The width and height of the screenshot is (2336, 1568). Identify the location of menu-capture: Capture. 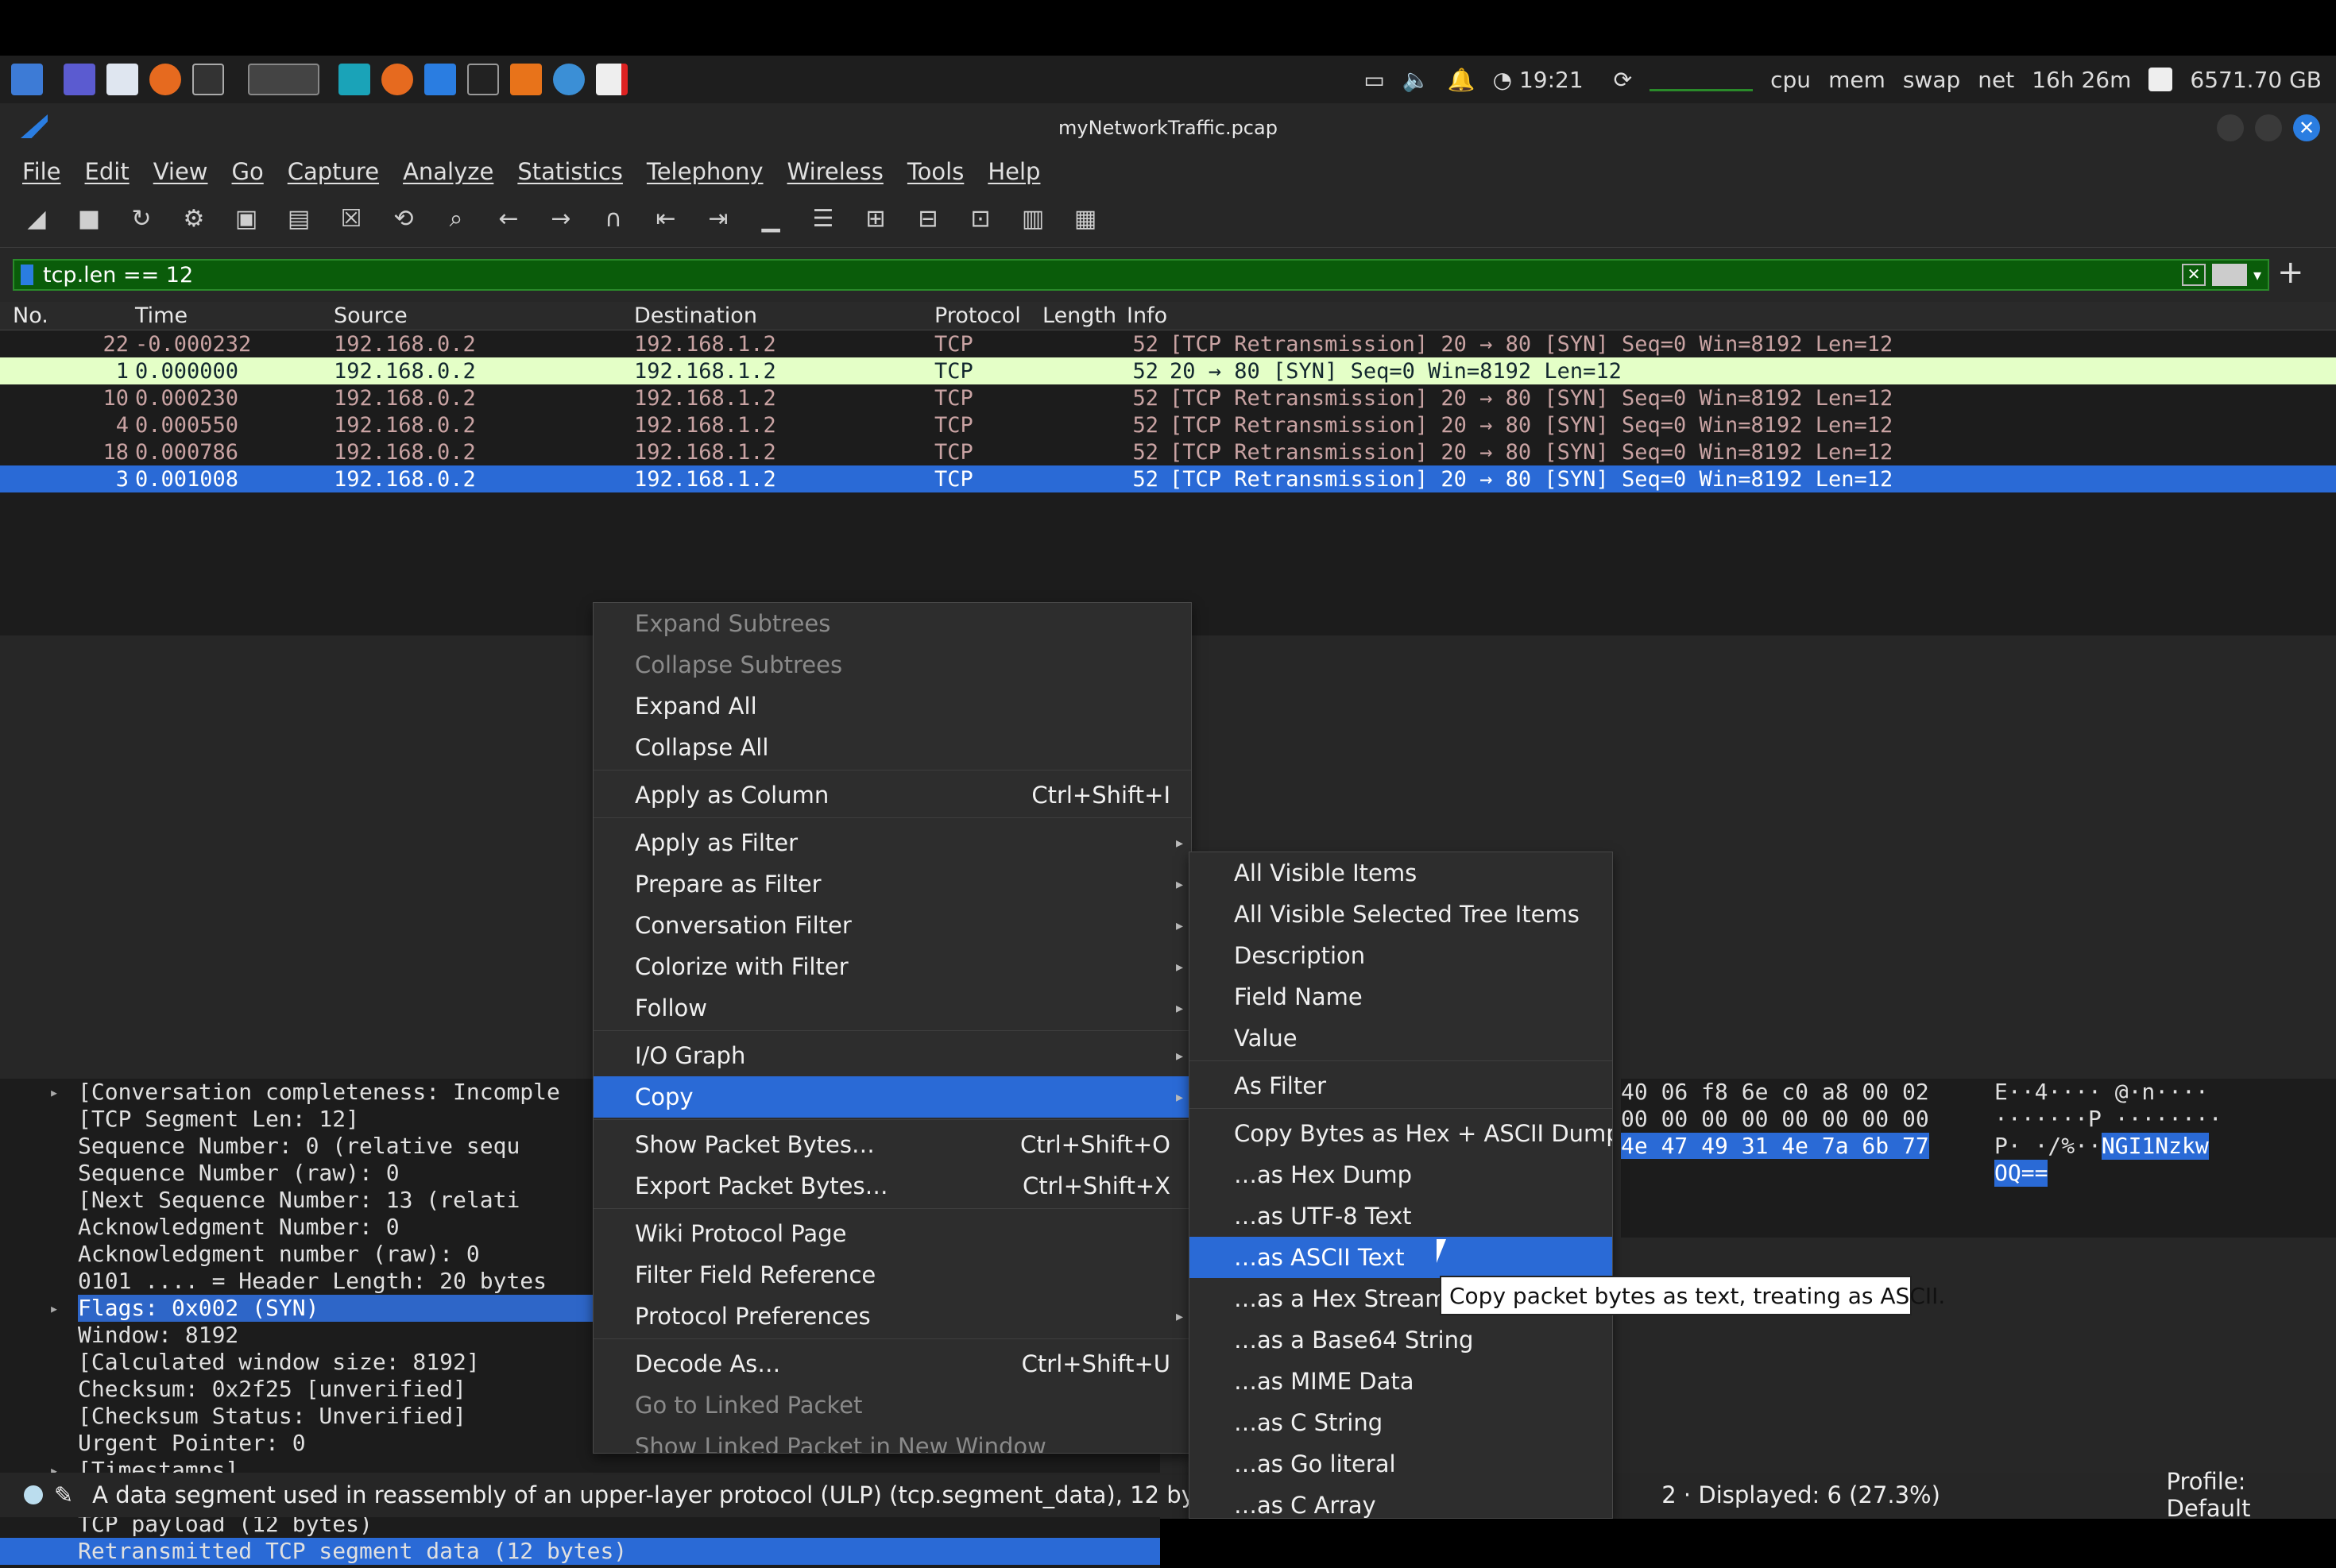
(333, 171).